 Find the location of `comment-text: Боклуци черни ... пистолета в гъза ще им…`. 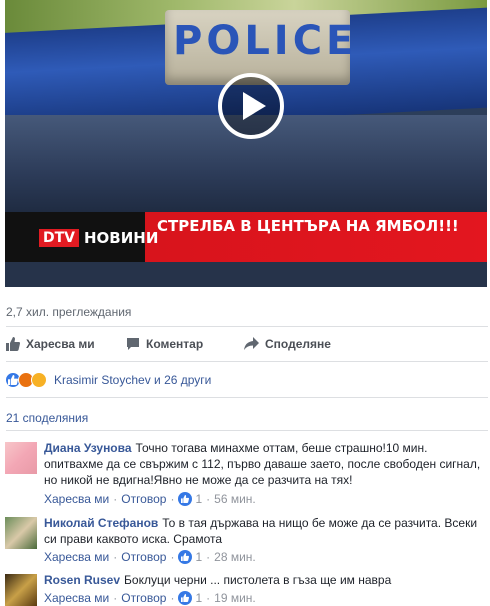

comment-text: Боклуци черни ... пистолета в гъза ще им… is located at coordinates (258, 580).